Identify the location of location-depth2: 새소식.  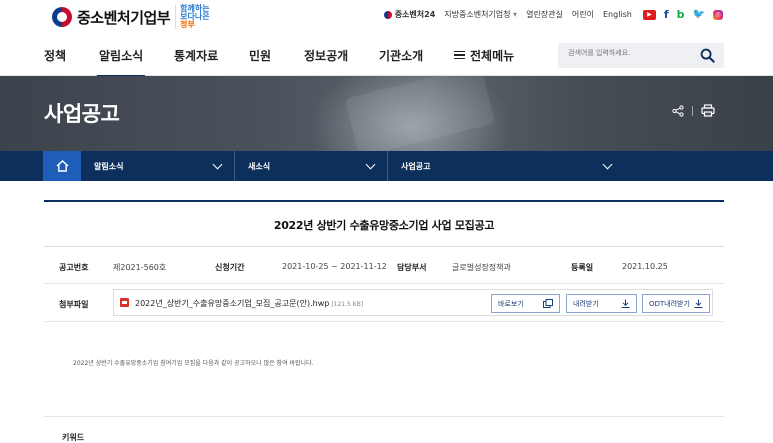
(311, 166).